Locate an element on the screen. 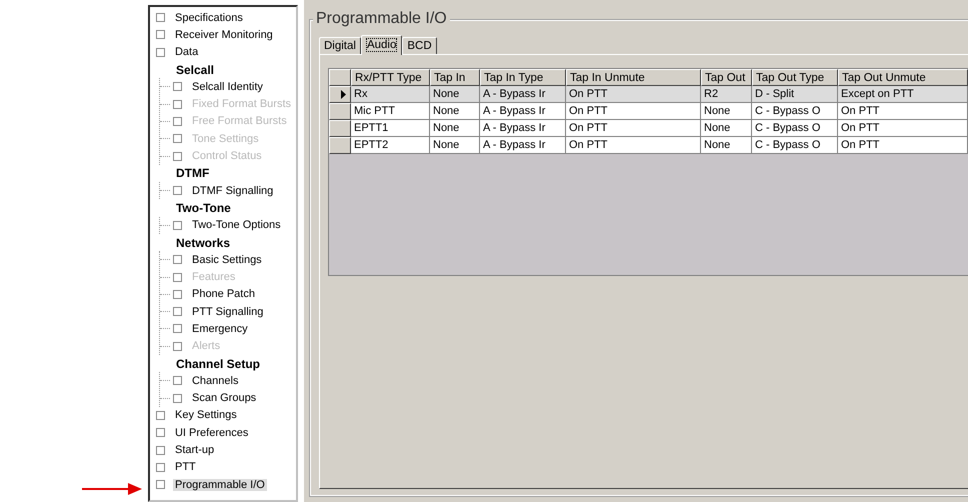 This screenshot has height=502, width=968. table-cell: Mic PTT is located at coordinates (390, 111).